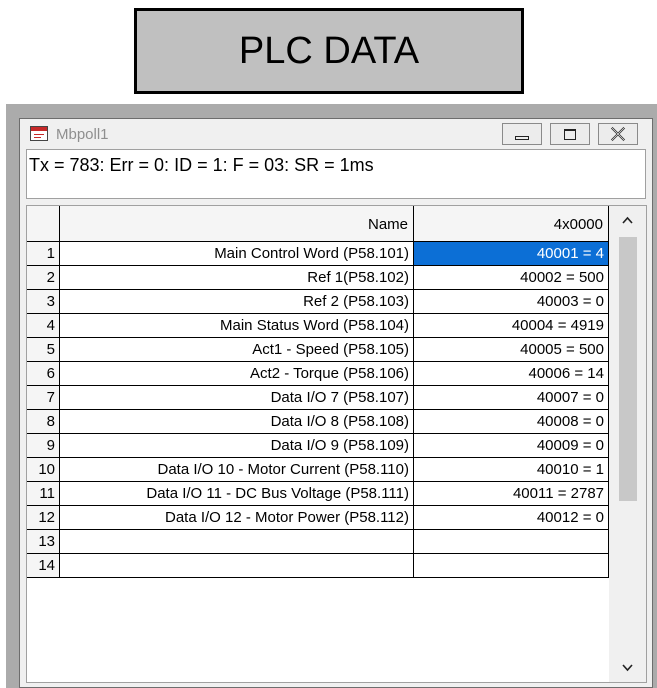  Describe the element at coordinates (511, 518) in the screenshot. I see `value-cell: 40012 = 0` at that location.